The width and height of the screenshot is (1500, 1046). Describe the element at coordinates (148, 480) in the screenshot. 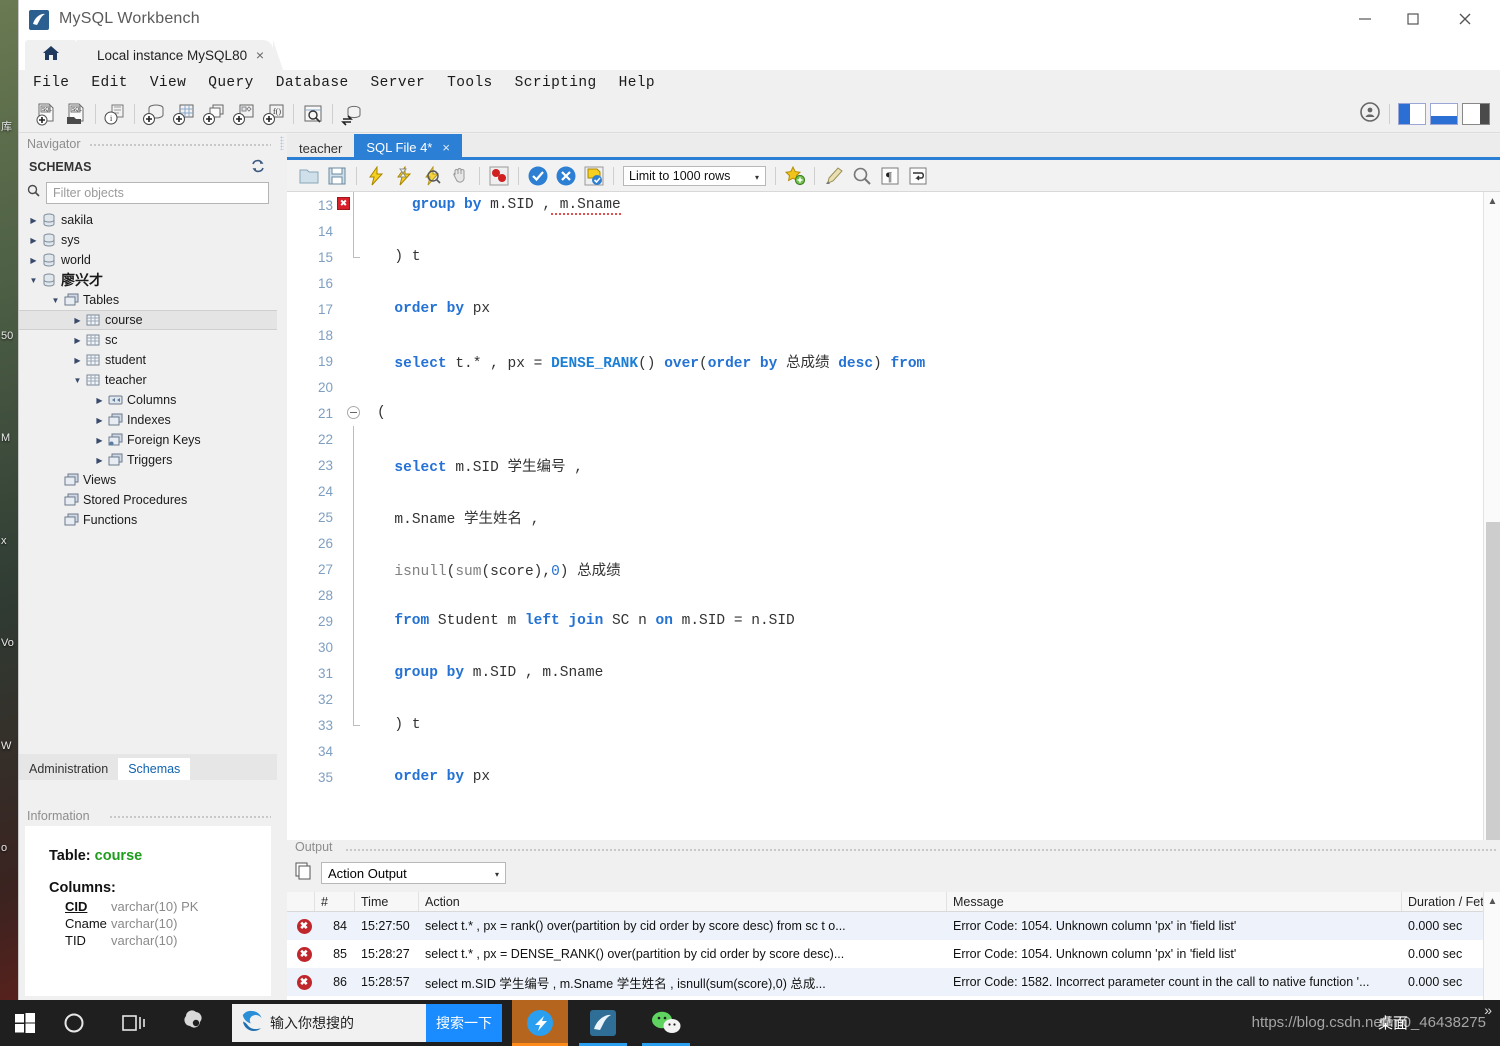

I see `tree-item-views: Views` at that location.